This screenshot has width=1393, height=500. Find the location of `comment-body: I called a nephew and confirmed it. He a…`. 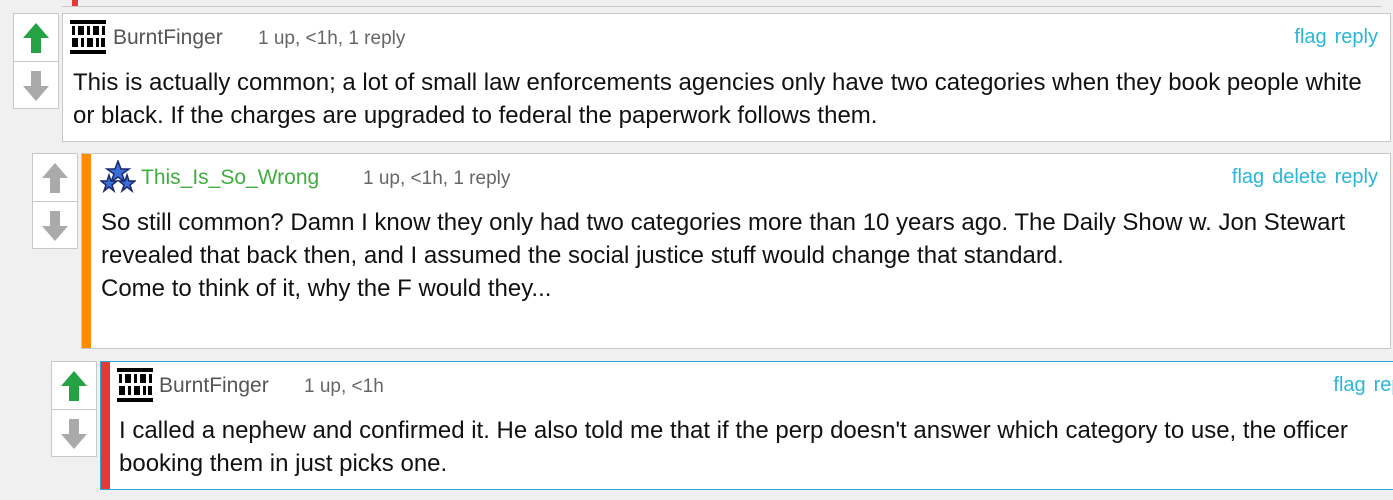

comment-body: I called a nephew and confirmed it. He a… is located at coordinates (737, 447).